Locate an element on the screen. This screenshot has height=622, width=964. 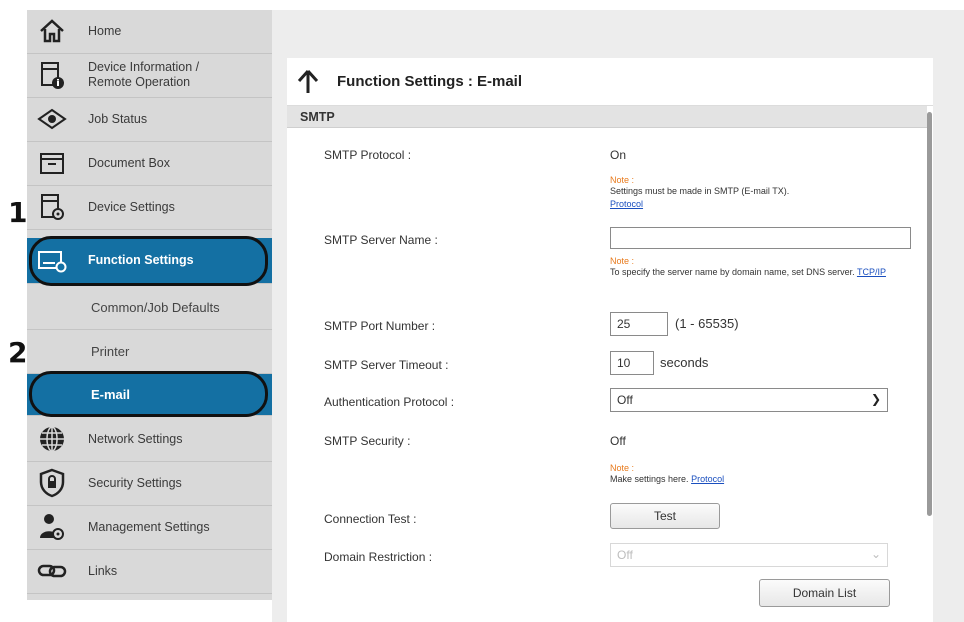
up-arrow-icon is located at coordinates (308, 82).